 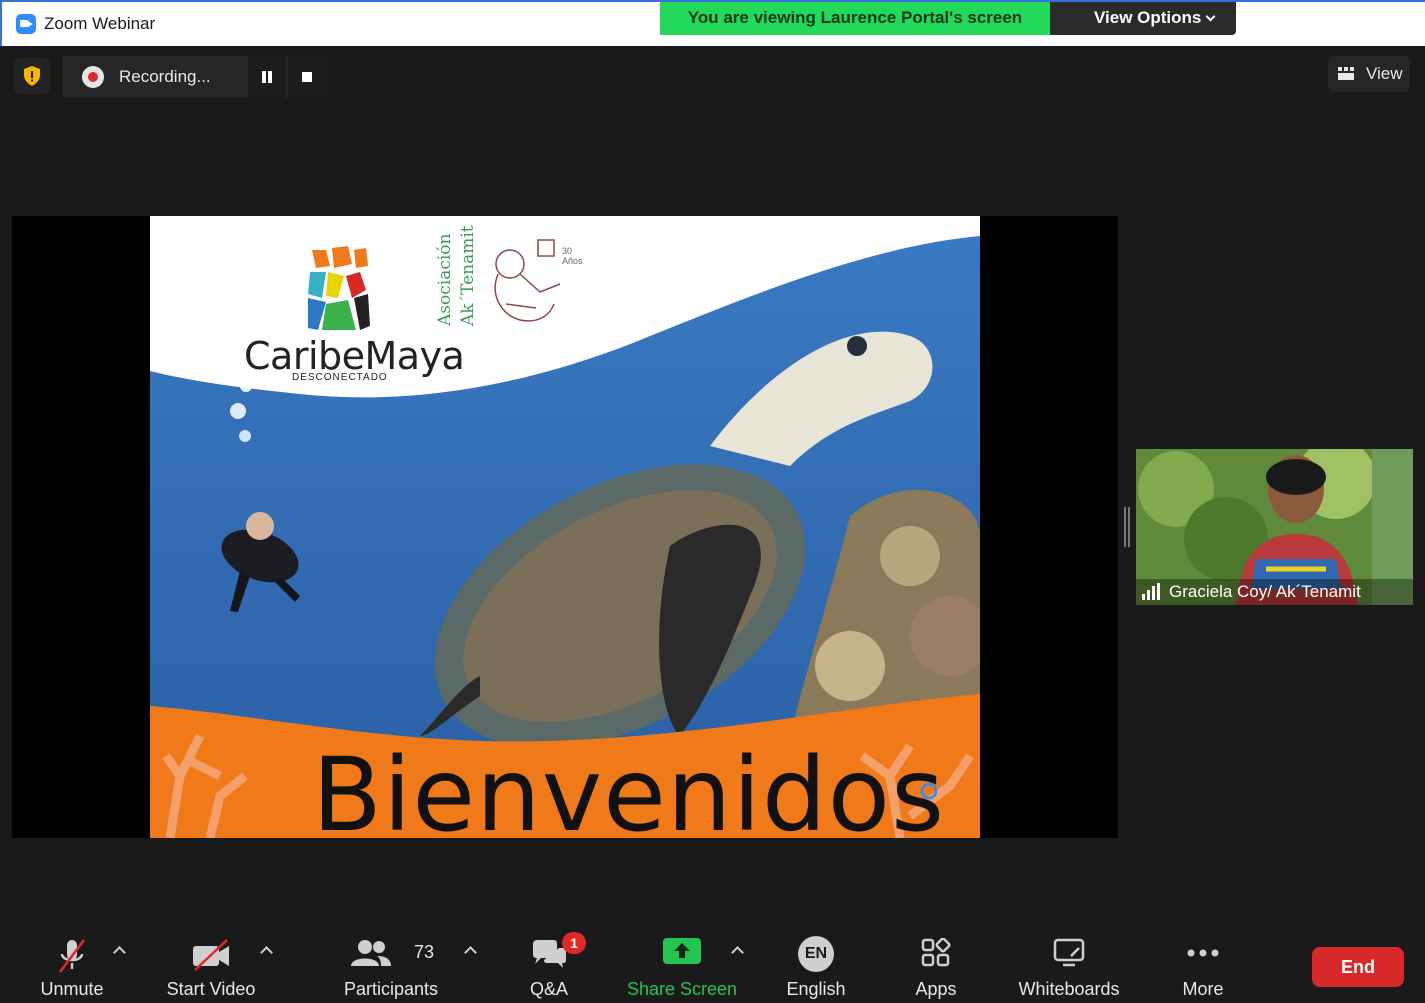 What do you see at coordinates (1153, 591) in the screenshot?
I see `signal-strength-icon` at bounding box center [1153, 591].